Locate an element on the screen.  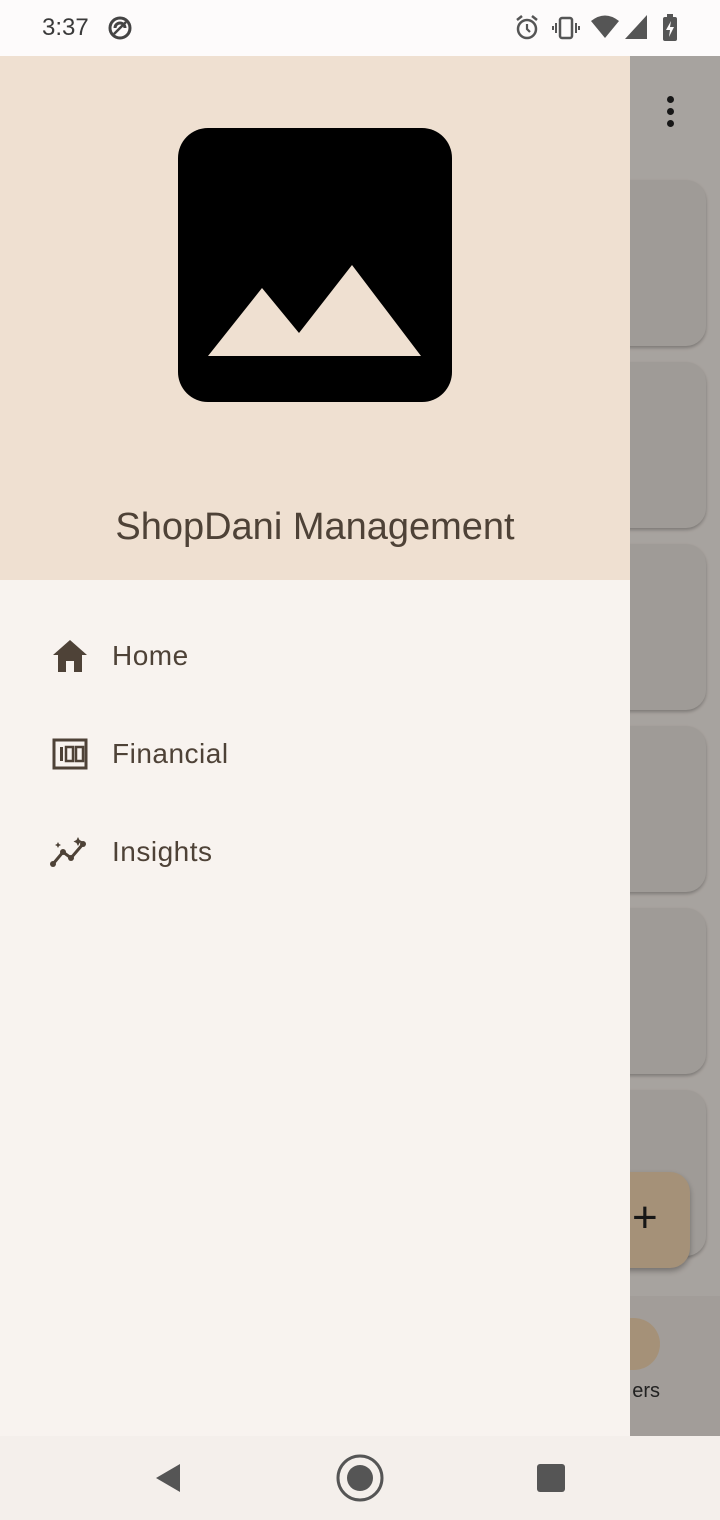
drawer-item-insights: Insights is located at coordinates (314, 852).